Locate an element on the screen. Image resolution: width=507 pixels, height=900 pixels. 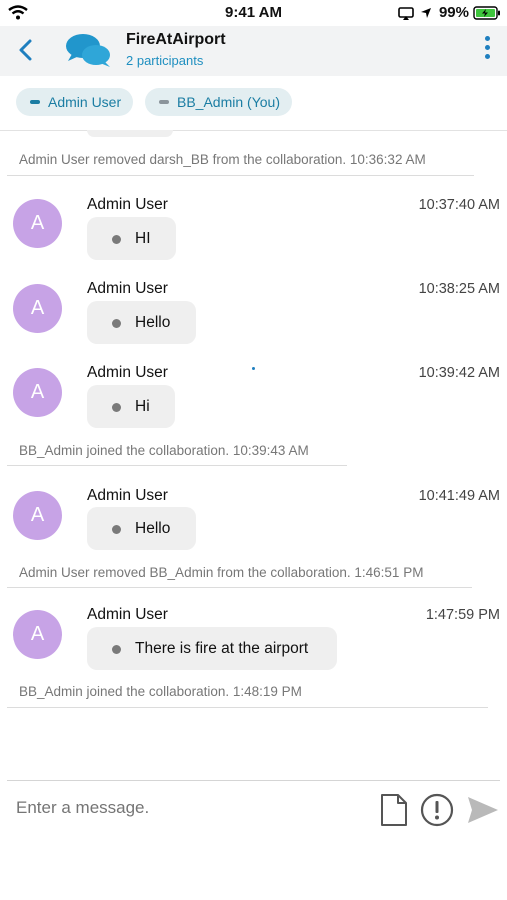
send-icon is located at coordinates (483, 810).